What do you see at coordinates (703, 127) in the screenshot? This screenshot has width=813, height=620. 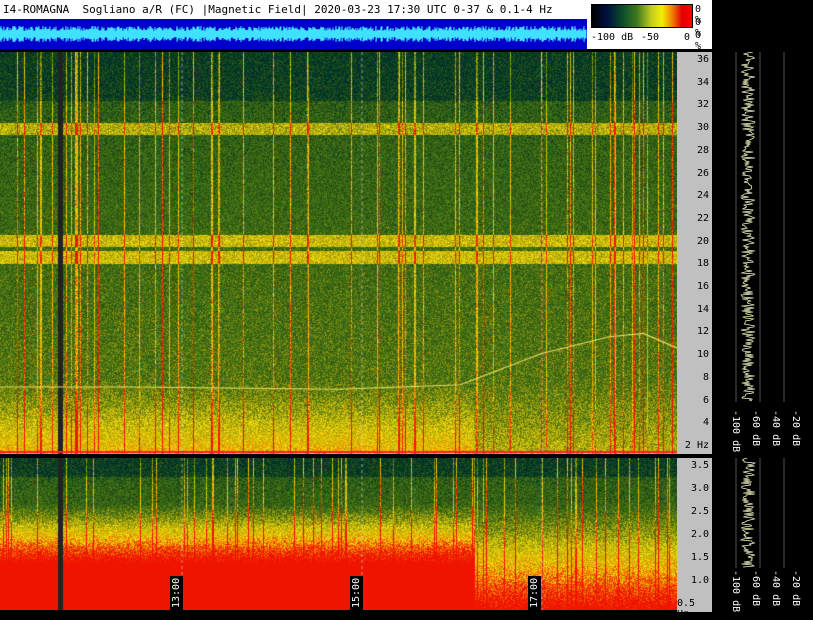 I see `y-tick-label: 30` at bounding box center [703, 127].